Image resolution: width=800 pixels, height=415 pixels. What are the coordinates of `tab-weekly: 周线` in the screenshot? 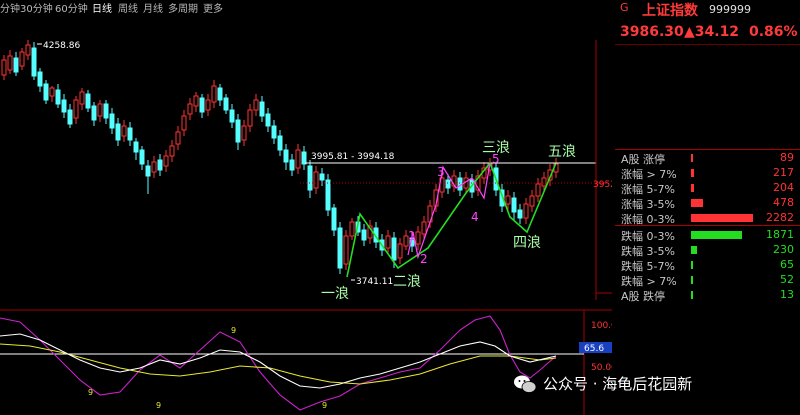 It's located at (128, 7).